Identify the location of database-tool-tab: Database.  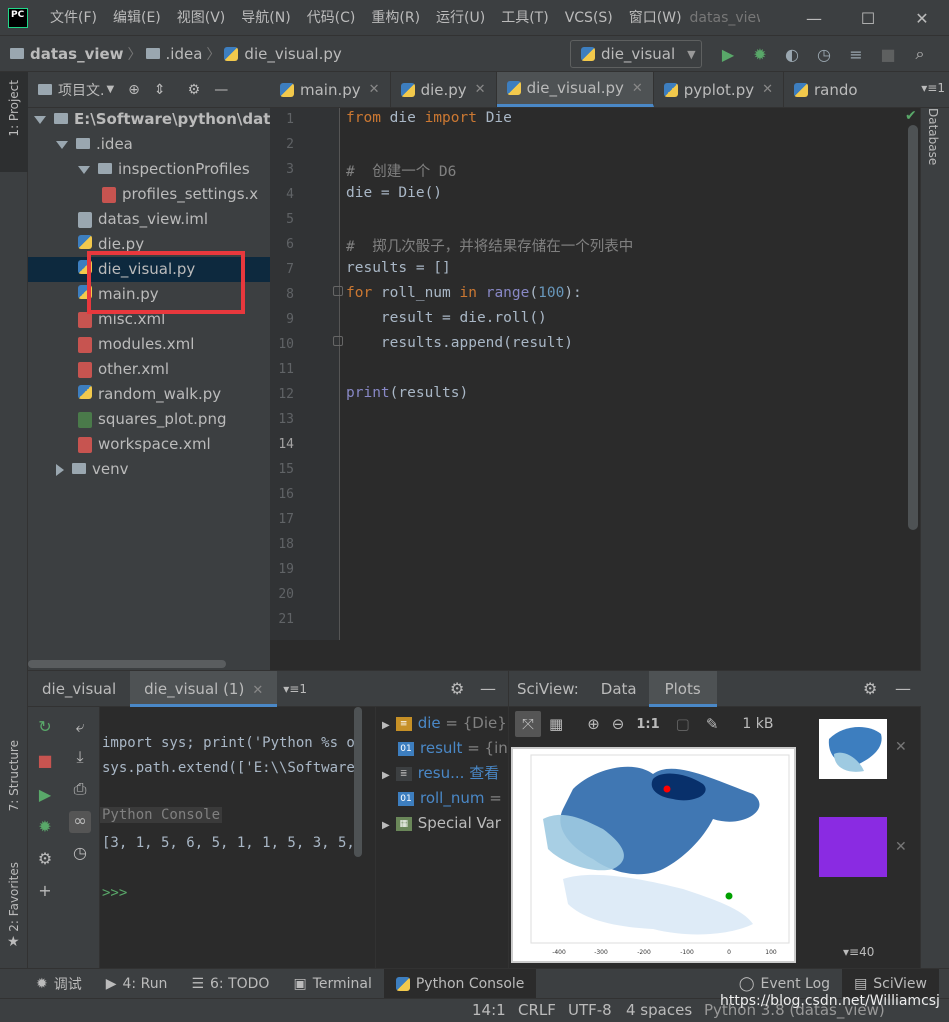
(933, 136).